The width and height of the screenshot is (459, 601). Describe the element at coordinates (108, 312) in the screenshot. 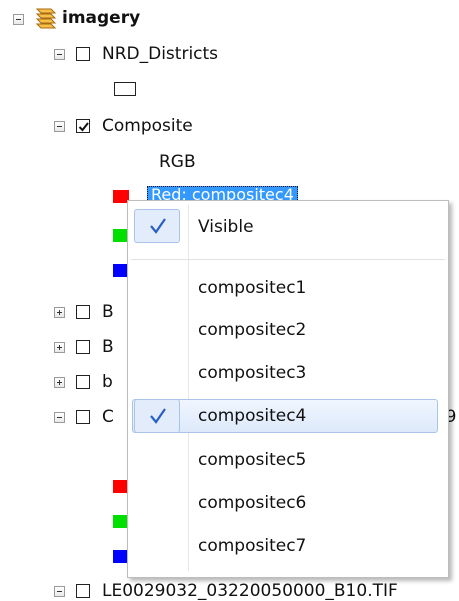

I see `layer-label-1: B` at that location.